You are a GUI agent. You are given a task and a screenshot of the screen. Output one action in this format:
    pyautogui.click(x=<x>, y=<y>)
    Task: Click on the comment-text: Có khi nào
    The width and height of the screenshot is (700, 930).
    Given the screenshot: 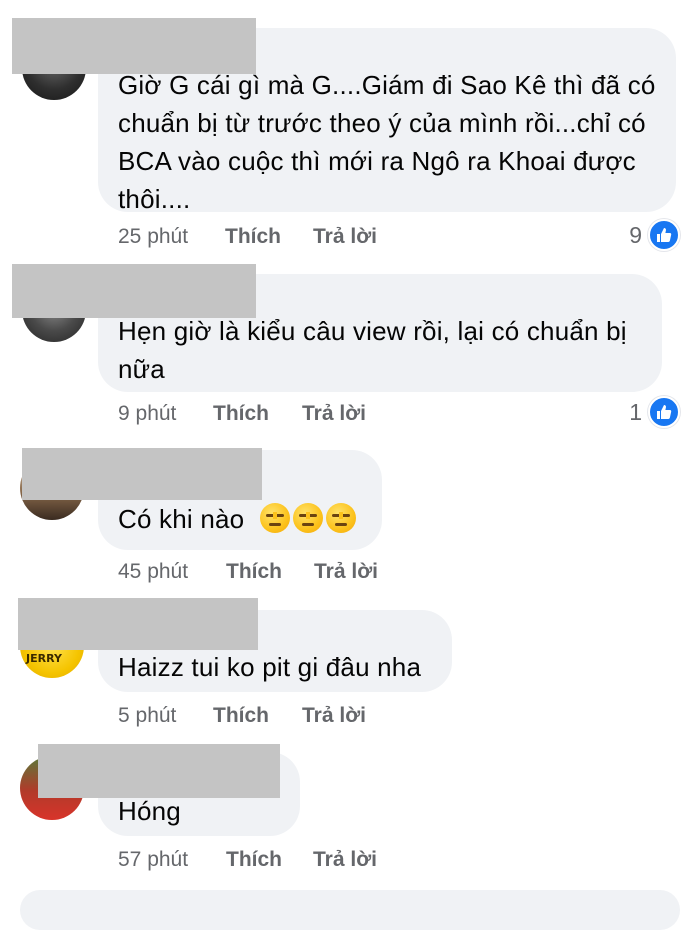 What is the action you would take?
    pyautogui.click(x=181, y=519)
    